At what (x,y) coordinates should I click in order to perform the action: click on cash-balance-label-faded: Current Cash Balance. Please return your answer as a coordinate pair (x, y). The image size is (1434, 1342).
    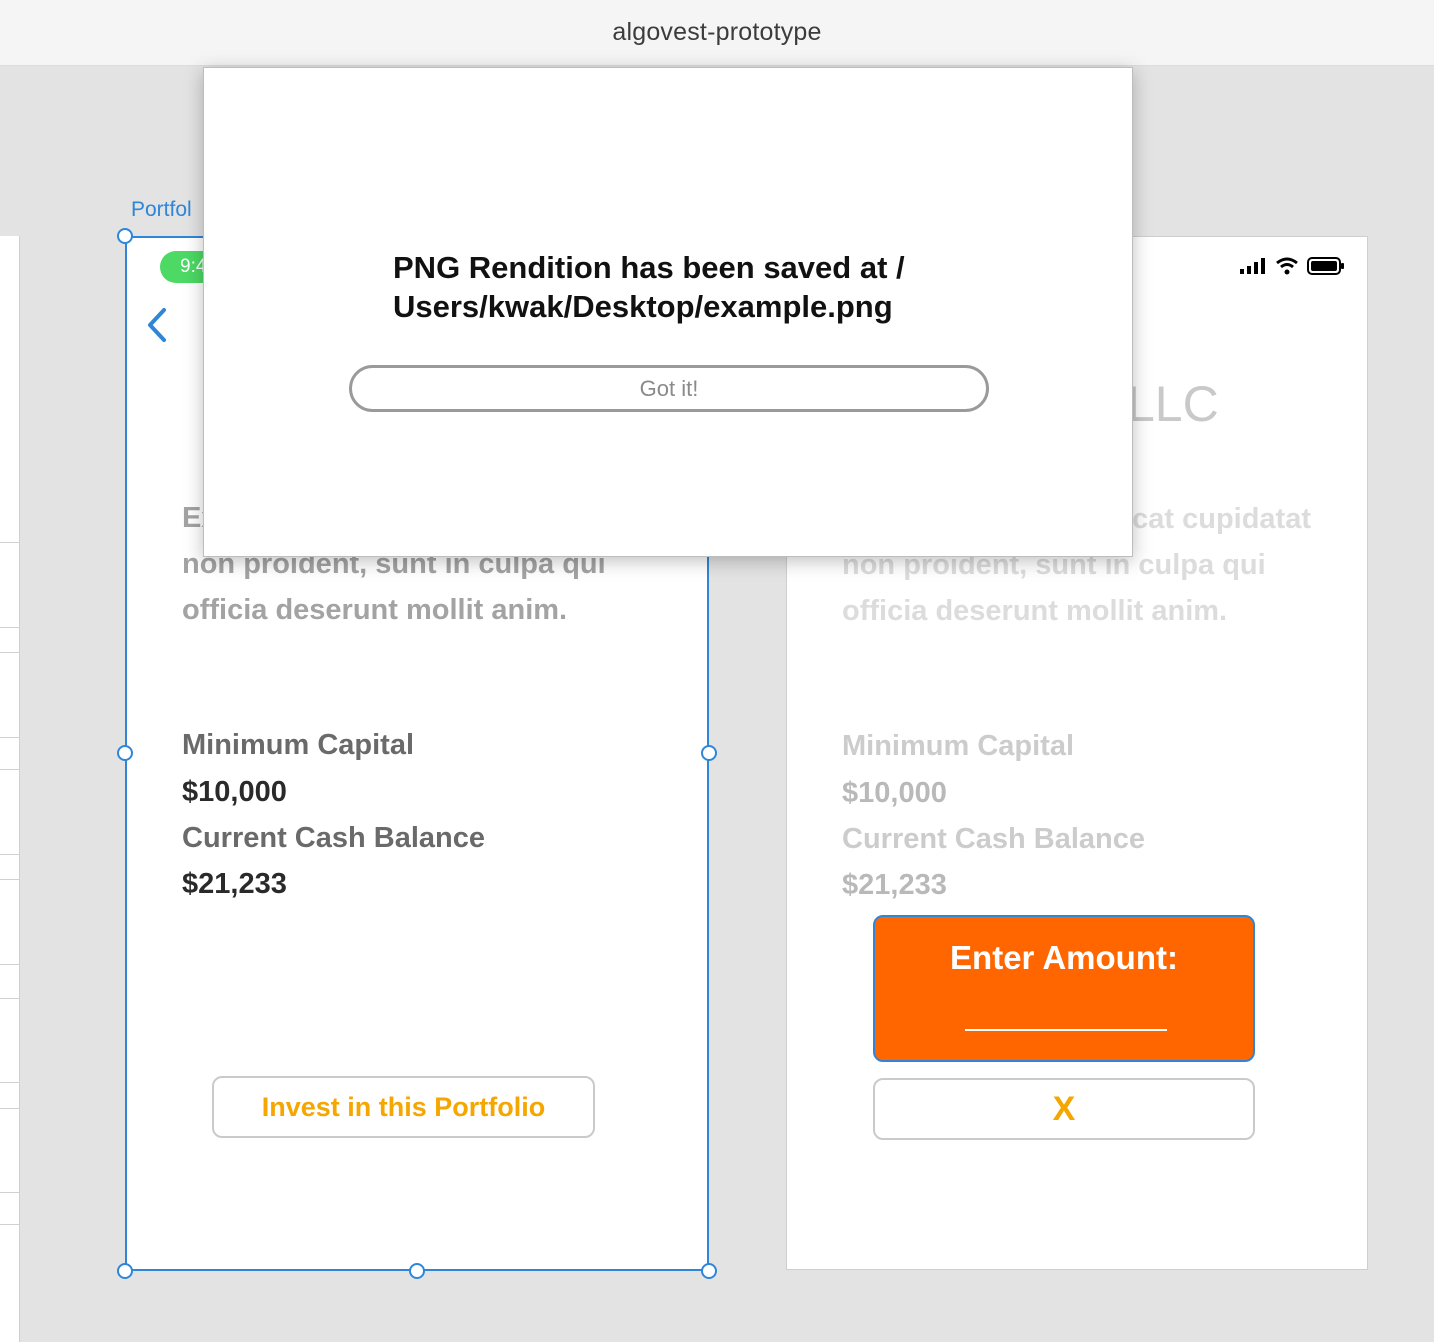
    Looking at the image, I should click on (993, 839).